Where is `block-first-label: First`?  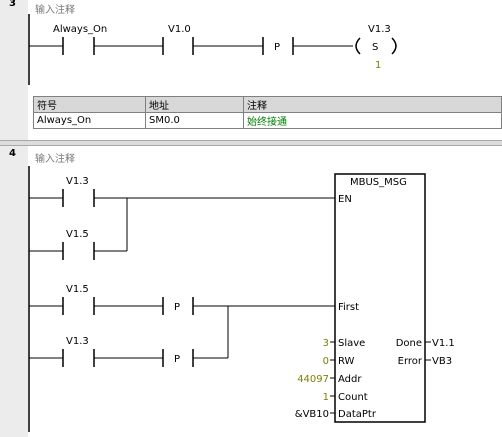
block-first-label: First is located at coordinates (348, 307).